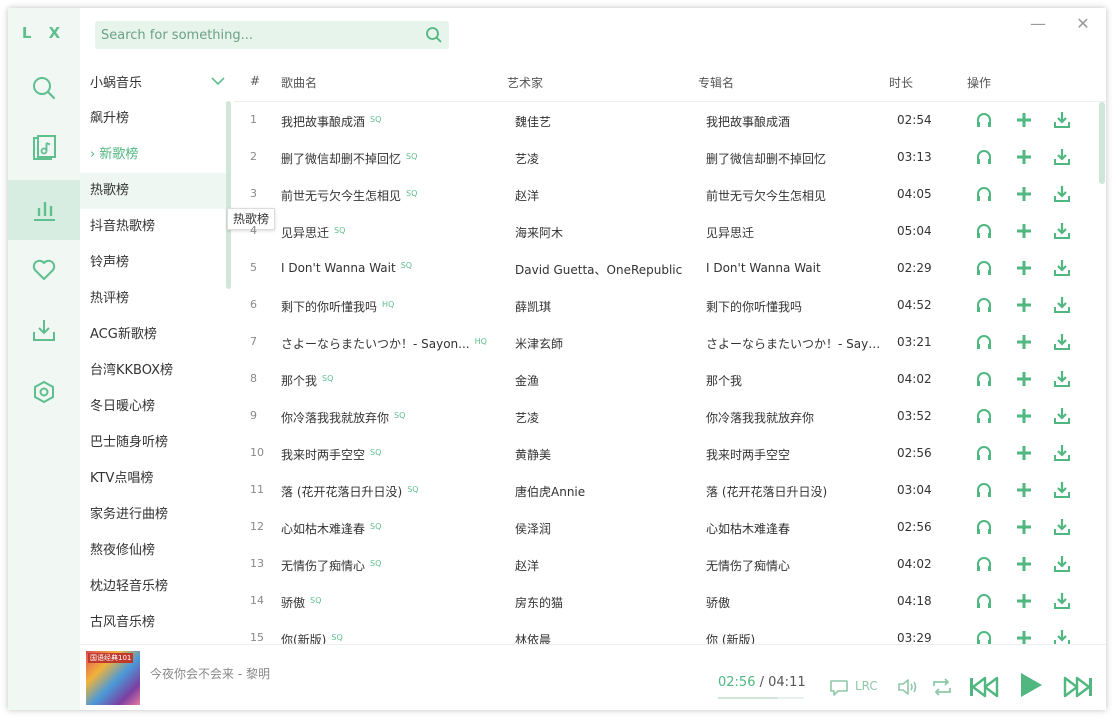 This screenshot has height=718, width=1114. Describe the element at coordinates (44, 270) in the screenshot. I see `nav-favorites` at that location.